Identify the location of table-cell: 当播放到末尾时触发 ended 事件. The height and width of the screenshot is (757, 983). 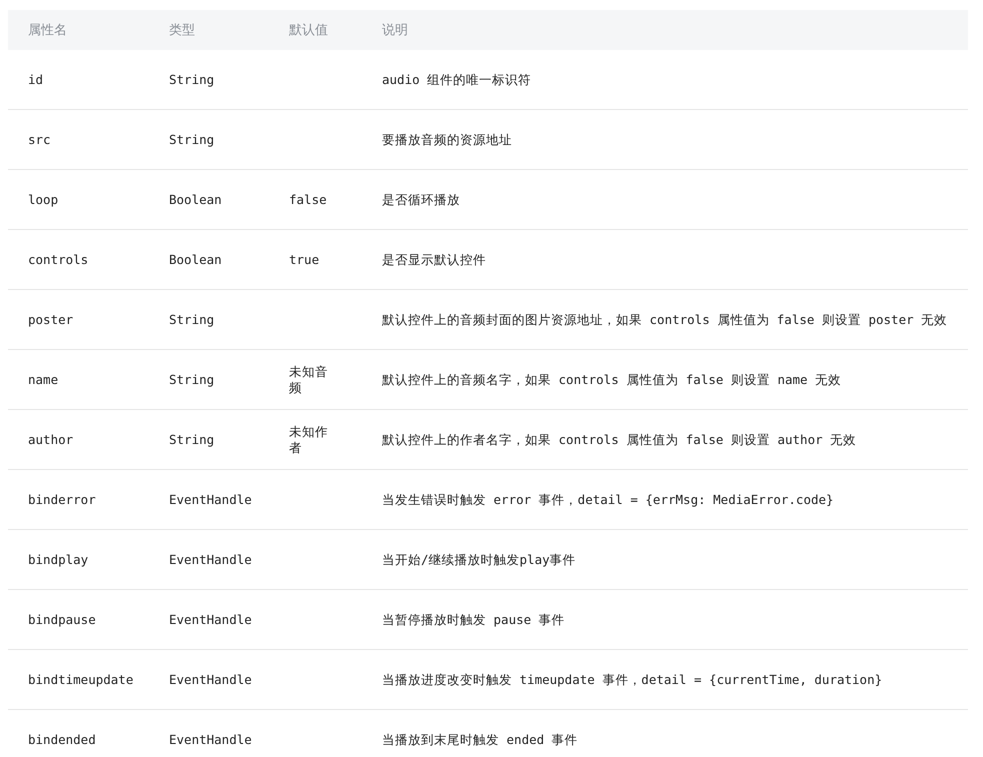
(480, 739).